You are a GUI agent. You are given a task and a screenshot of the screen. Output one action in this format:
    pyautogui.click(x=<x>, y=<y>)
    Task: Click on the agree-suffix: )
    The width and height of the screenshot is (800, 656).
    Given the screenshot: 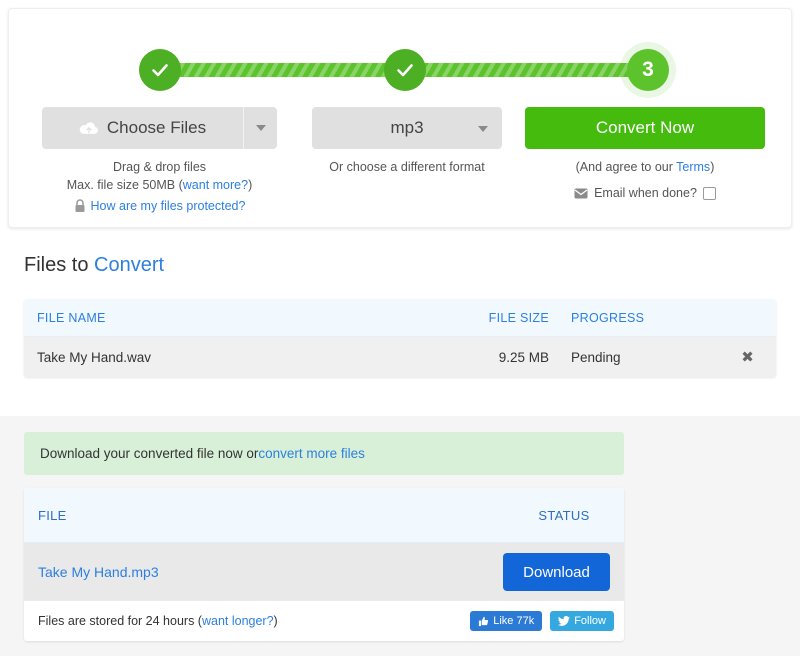 What is the action you would take?
    pyautogui.click(x=712, y=167)
    